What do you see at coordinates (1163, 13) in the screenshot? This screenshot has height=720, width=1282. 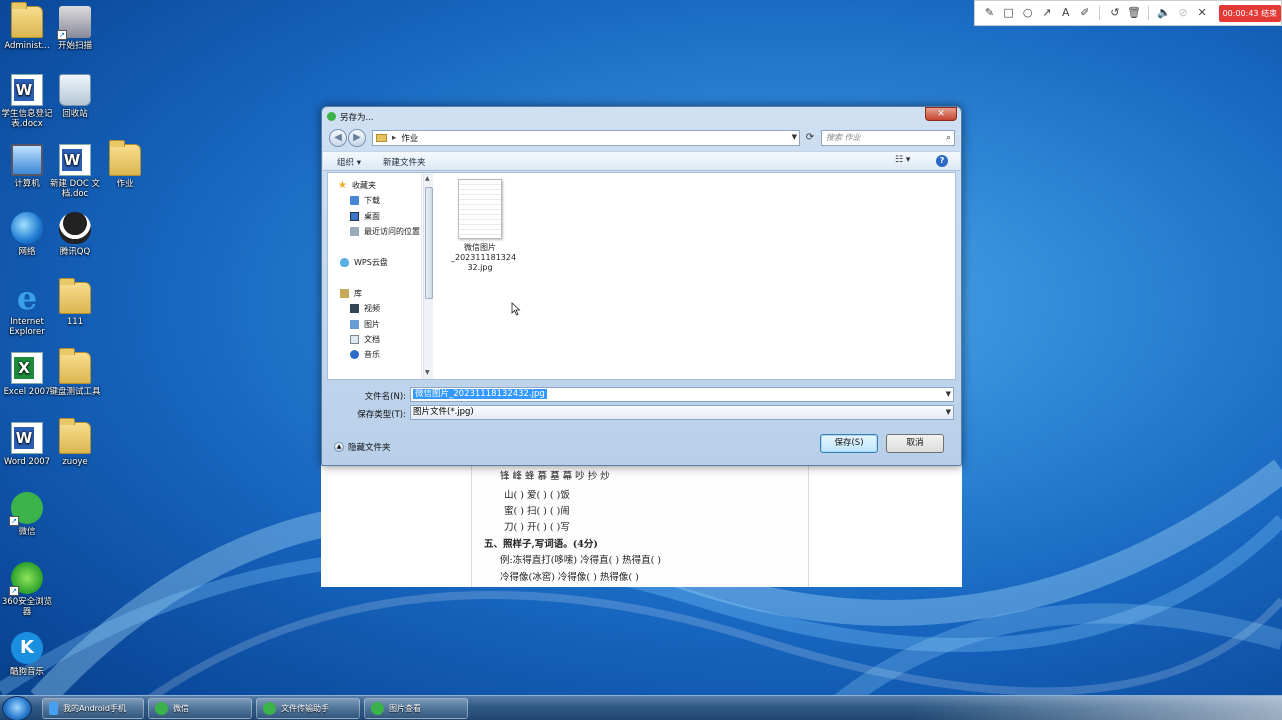 I see `speaker-icon: 🔈` at bounding box center [1163, 13].